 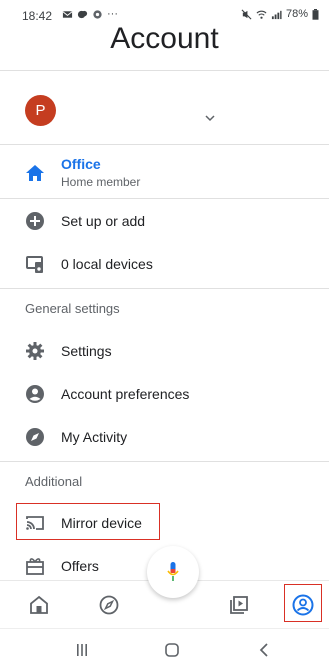 I want to click on more-notifications: ···, so click(x=112, y=14).